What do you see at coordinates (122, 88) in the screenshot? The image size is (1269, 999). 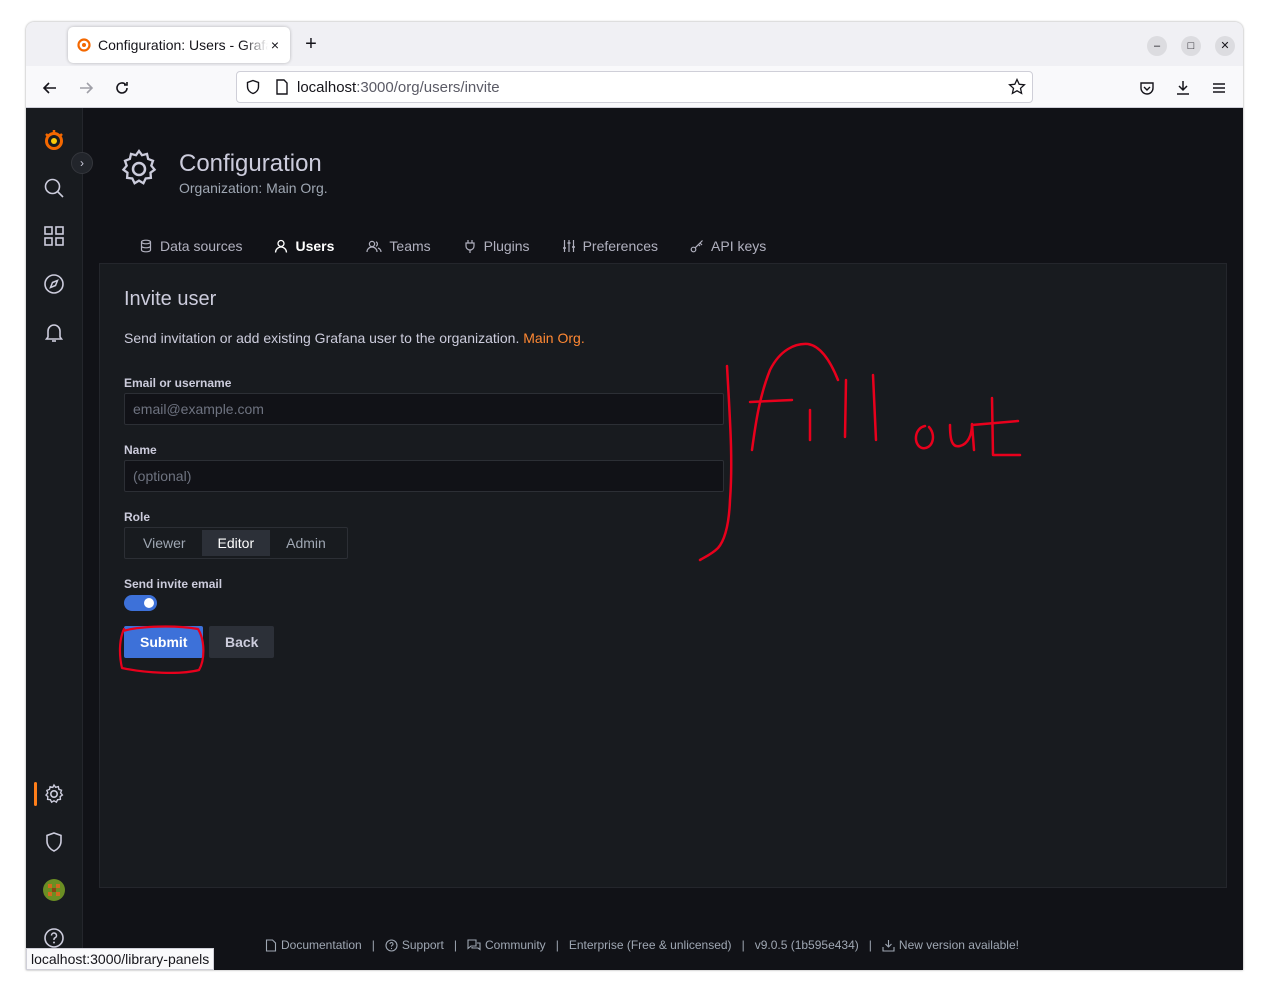 I see `reload-icon` at bounding box center [122, 88].